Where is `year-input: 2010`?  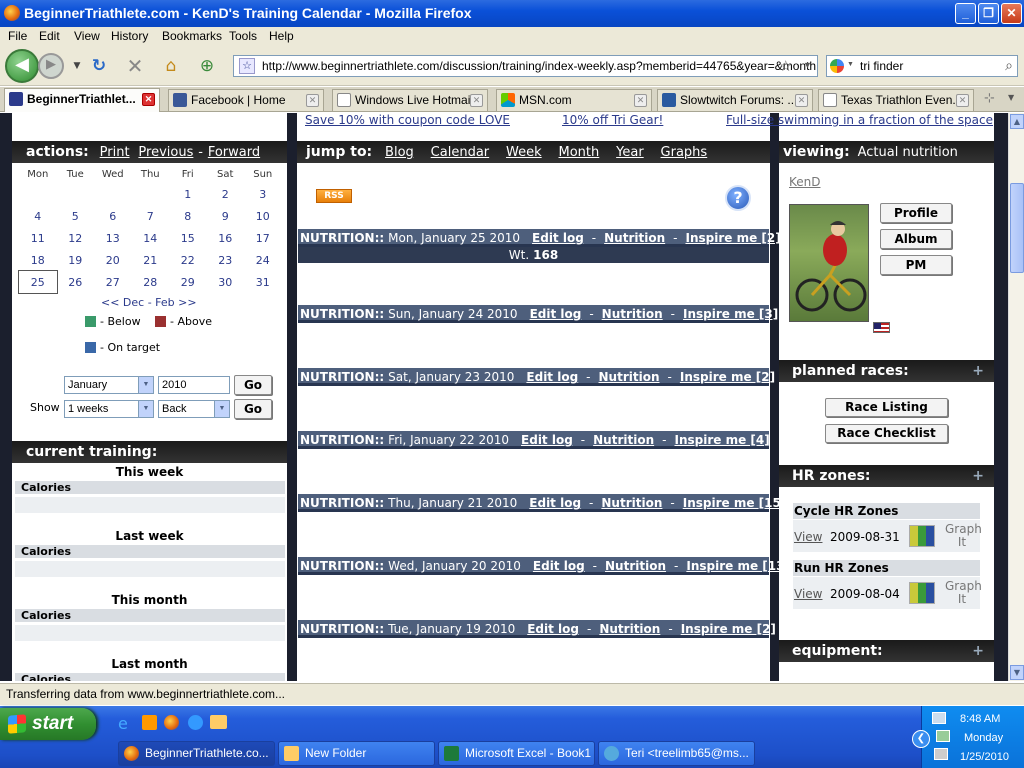
year-input: 2010 is located at coordinates (194, 385).